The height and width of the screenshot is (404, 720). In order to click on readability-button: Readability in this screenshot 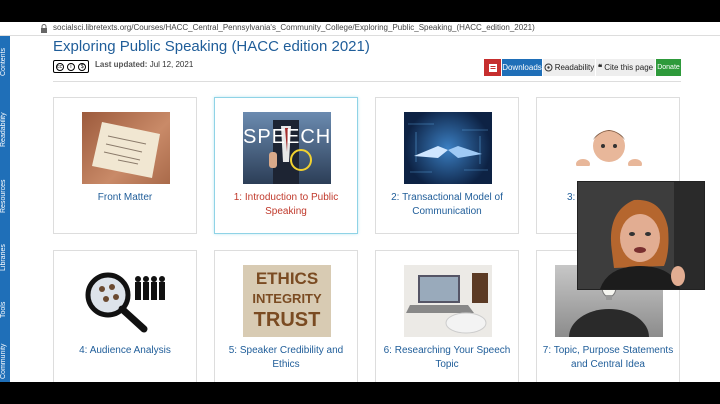, I will do `click(569, 67)`.